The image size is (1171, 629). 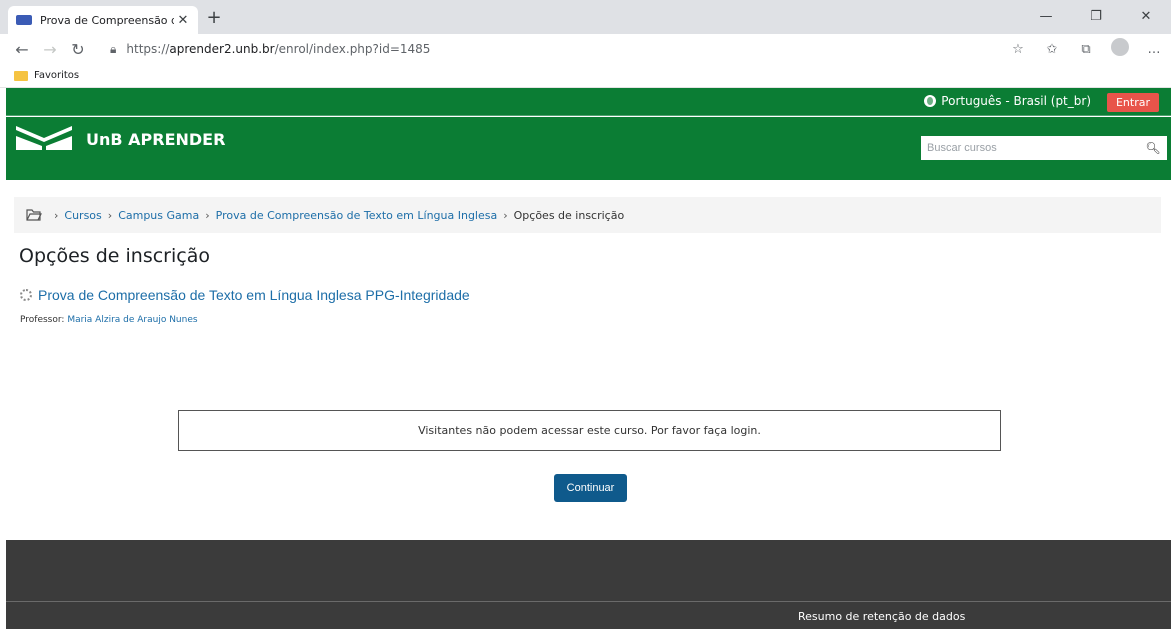 I want to click on data-retention-link: Resumo de retenção de dados, so click(x=881, y=616).